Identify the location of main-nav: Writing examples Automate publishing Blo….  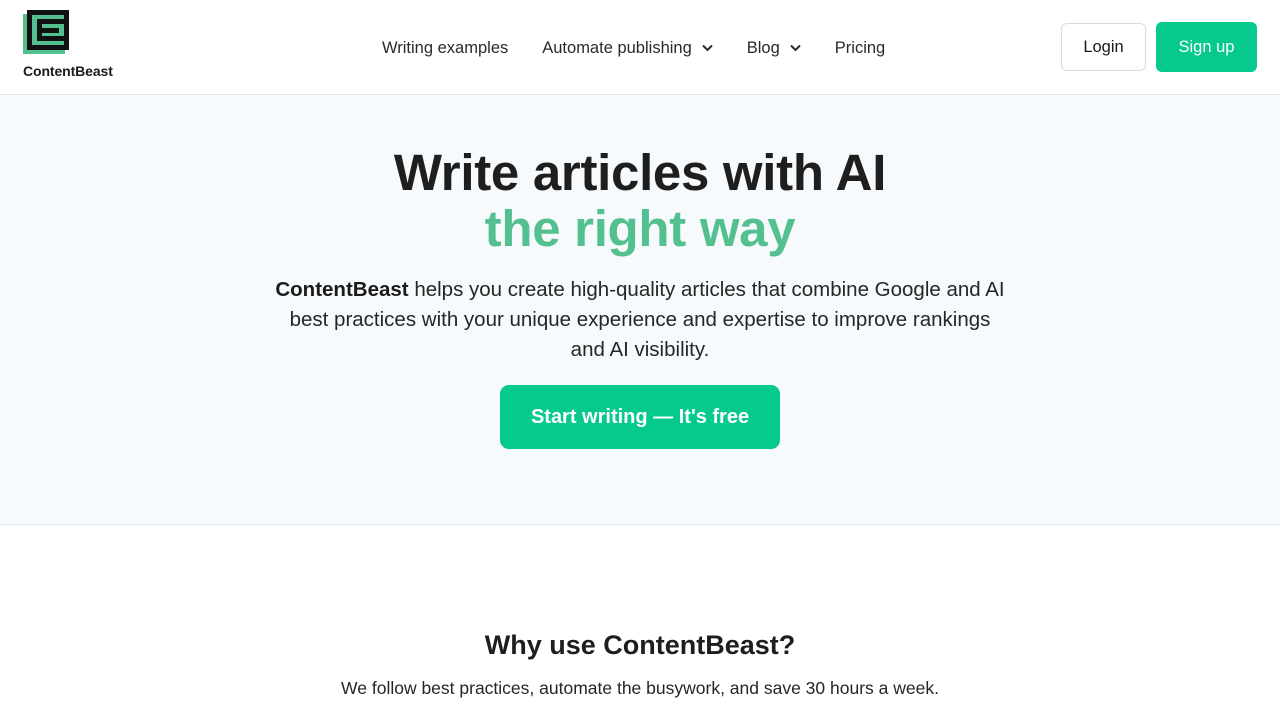
(633, 48).